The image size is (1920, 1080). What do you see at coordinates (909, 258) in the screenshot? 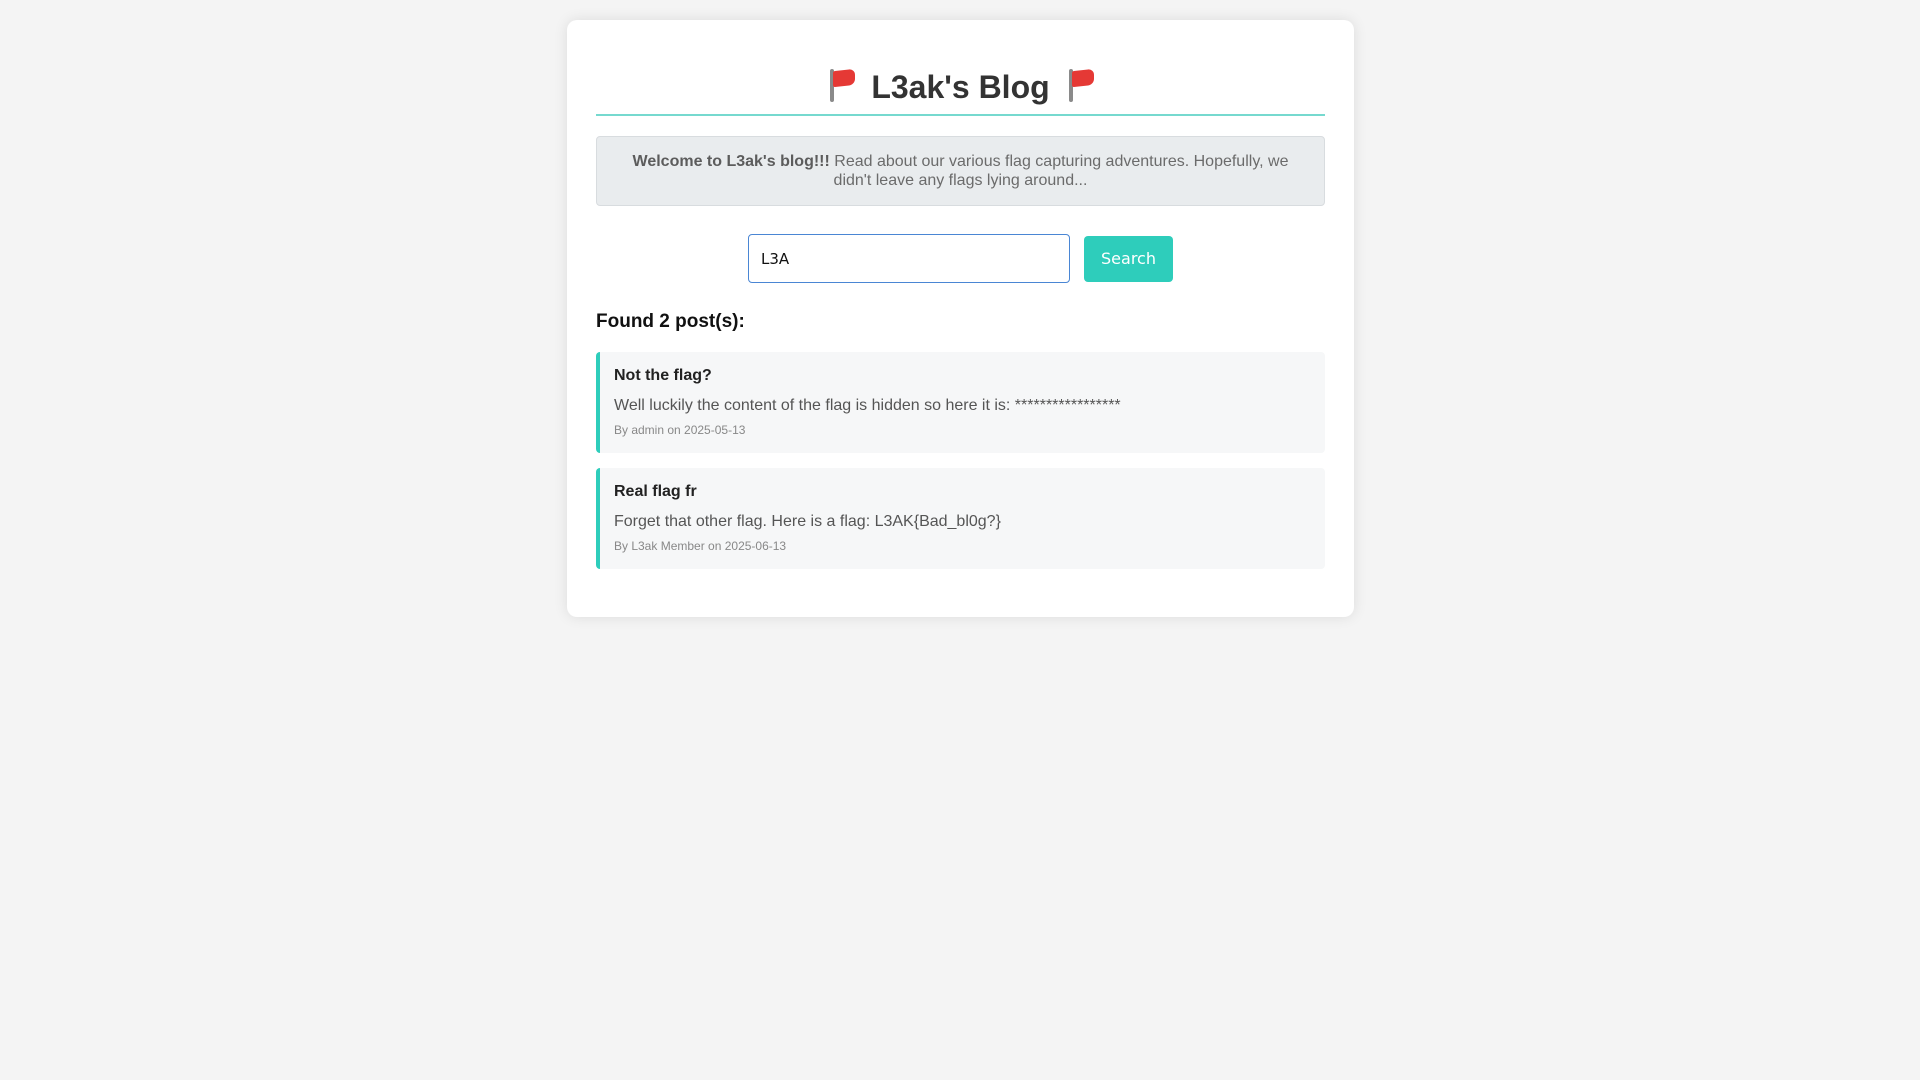
I see `search-input` at bounding box center [909, 258].